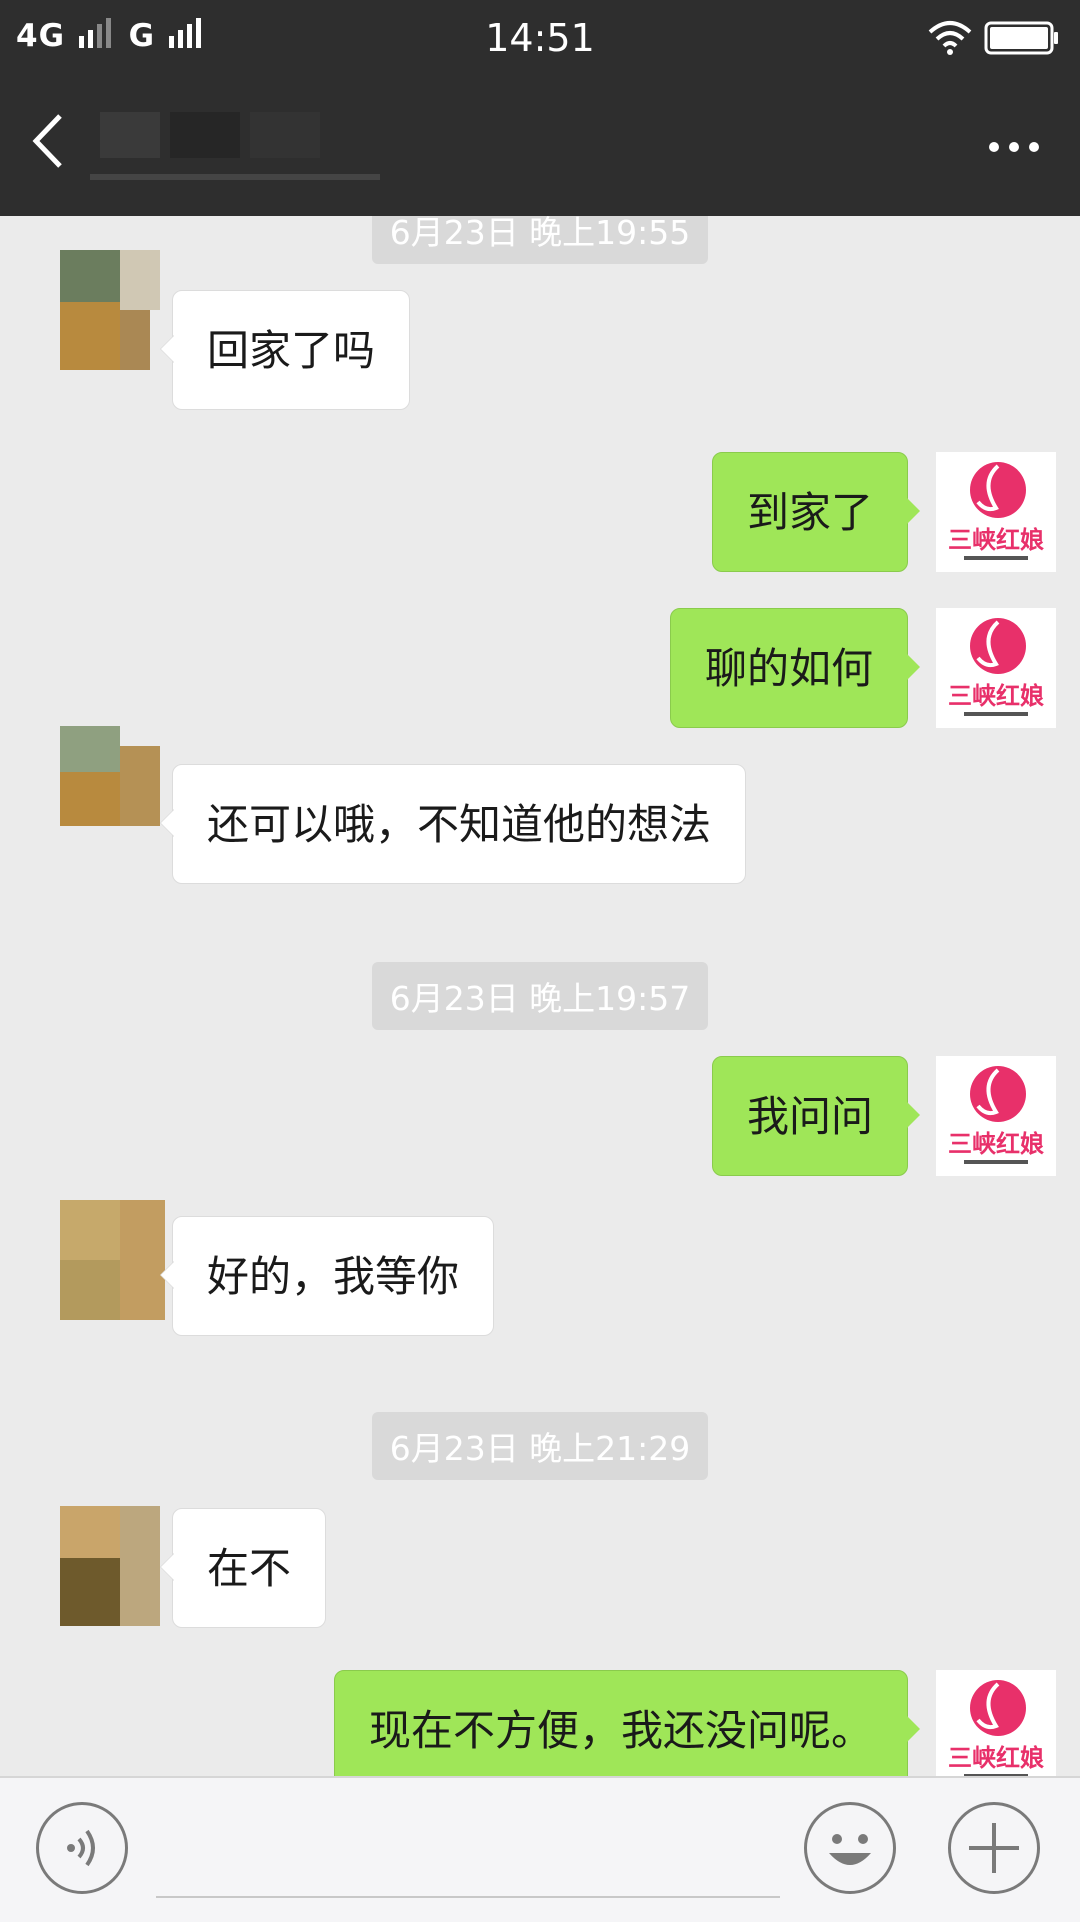 This screenshot has width=1080, height=1922. I want to click on message-text: 现在不方便，我还没问呢。, so click(620, 1730).